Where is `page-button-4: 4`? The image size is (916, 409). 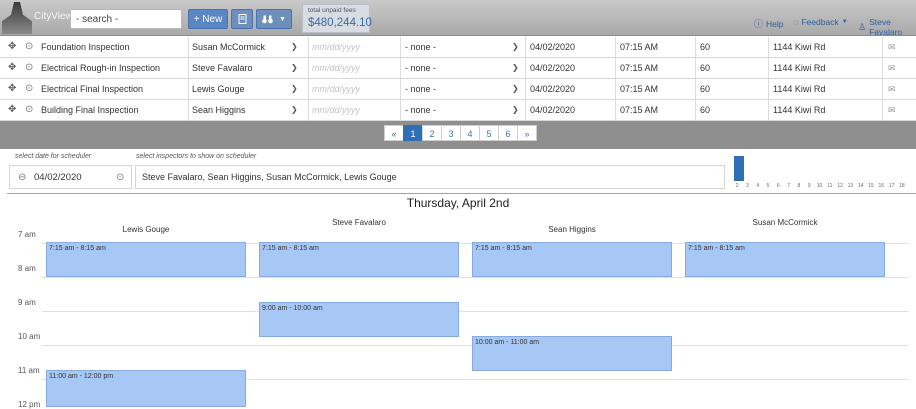 page-button-4: 4 is located at coordinates (470, 133).